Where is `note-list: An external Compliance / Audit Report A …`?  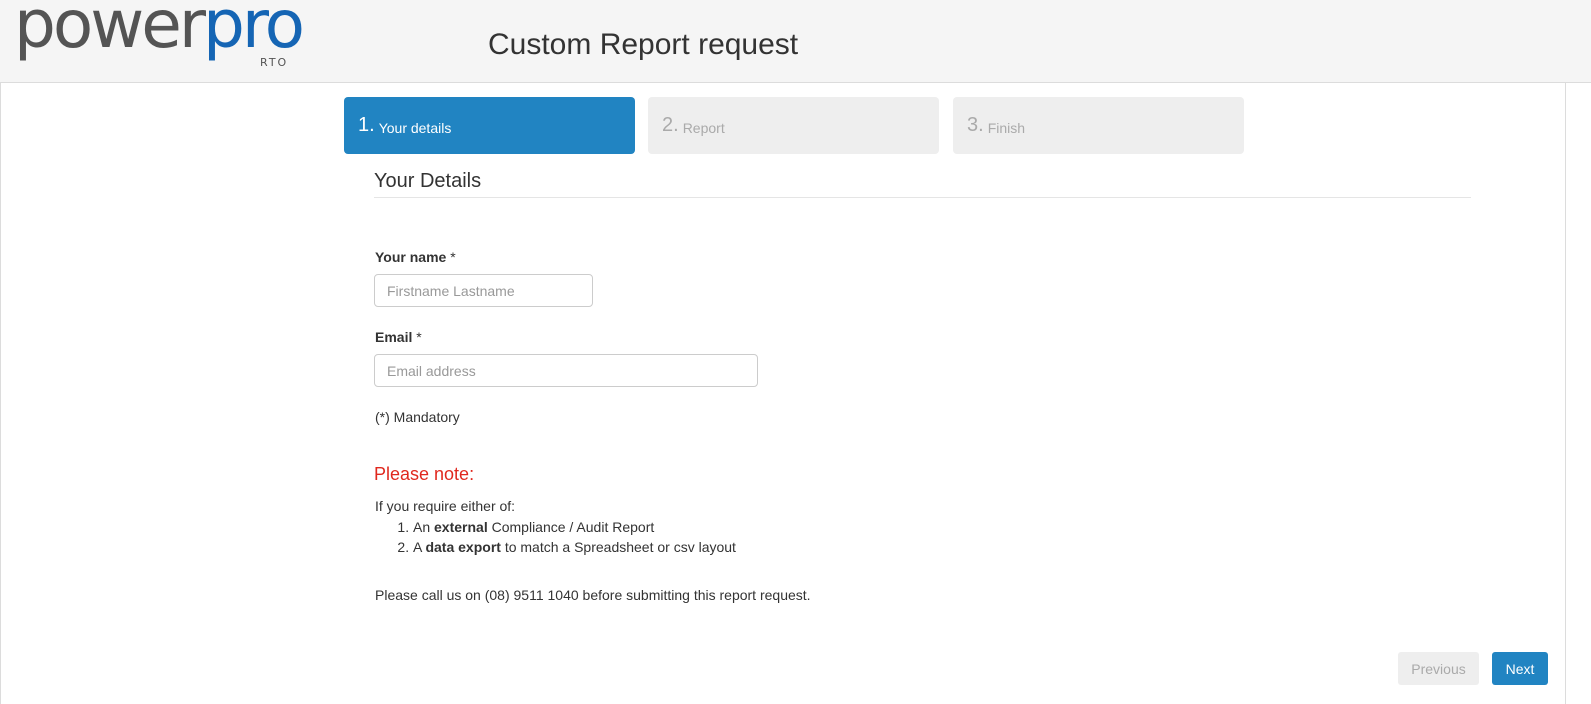
note-list: An external Compliance / Audit Report A … is located at coordinates (555, 537).